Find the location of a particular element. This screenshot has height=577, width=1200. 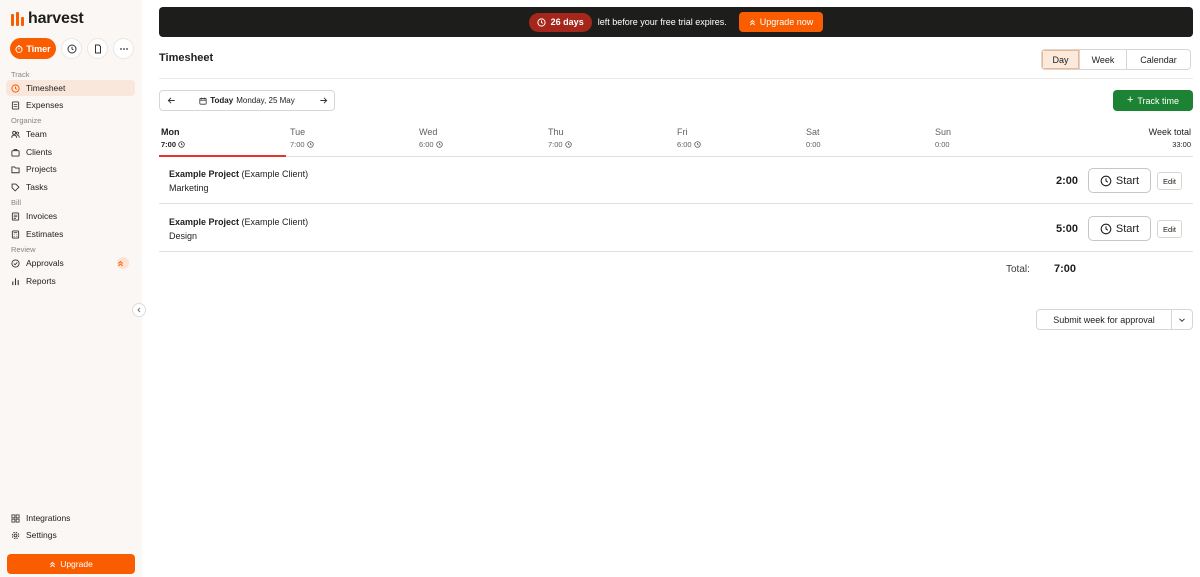

day-tab-sat: Sat 0:00 is located at coordinates (813, 138).